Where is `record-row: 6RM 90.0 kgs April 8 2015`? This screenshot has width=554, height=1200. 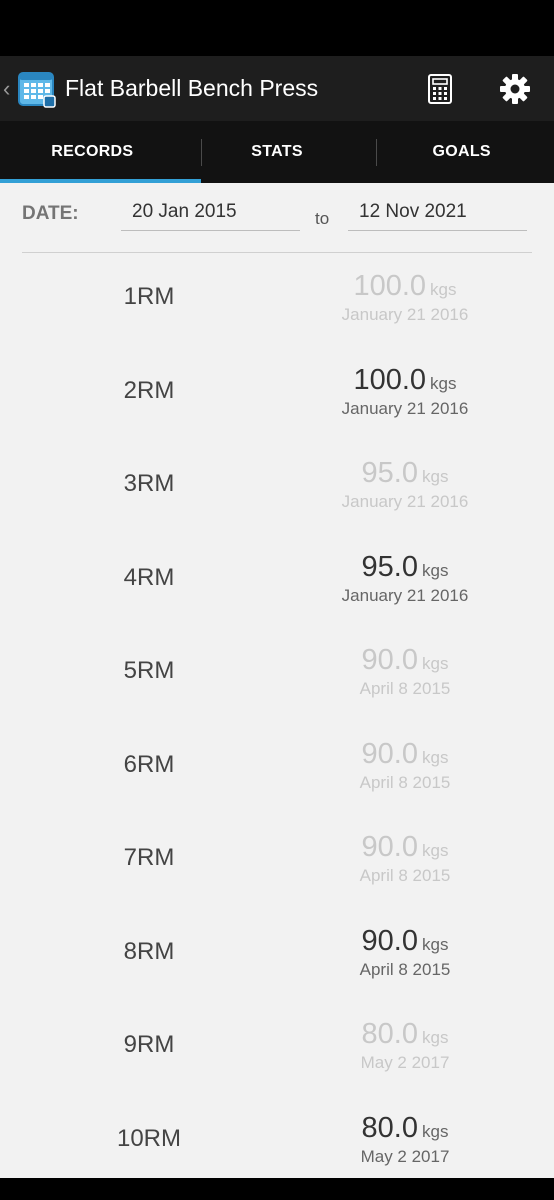 record-row: 6RM 90.0 kgs April 8 2015 is located at coordinates (277, 768).